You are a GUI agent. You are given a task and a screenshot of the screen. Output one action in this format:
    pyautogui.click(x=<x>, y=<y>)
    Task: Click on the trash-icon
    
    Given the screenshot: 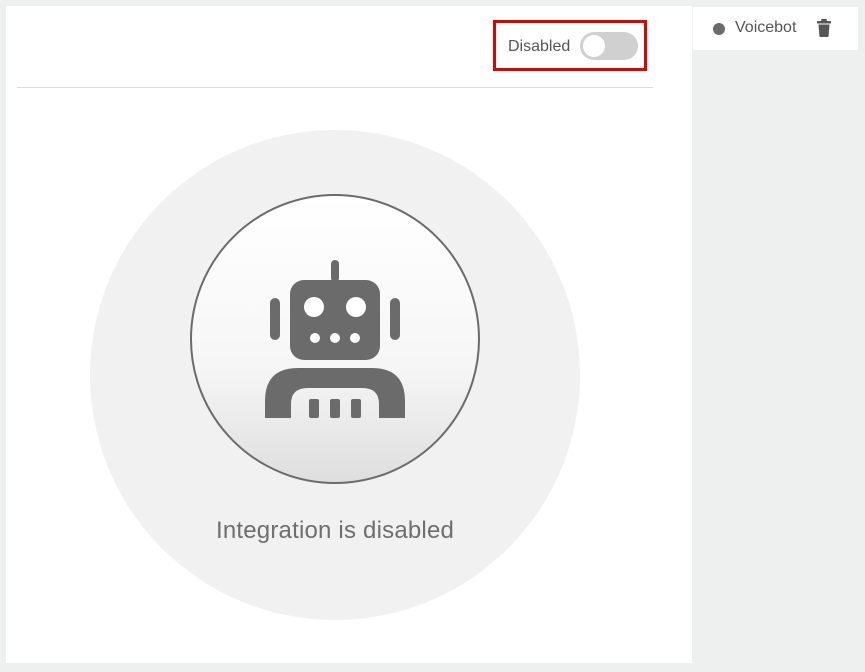 What is the action you would take?
    pyautogui.click(x=824, y=28)
    